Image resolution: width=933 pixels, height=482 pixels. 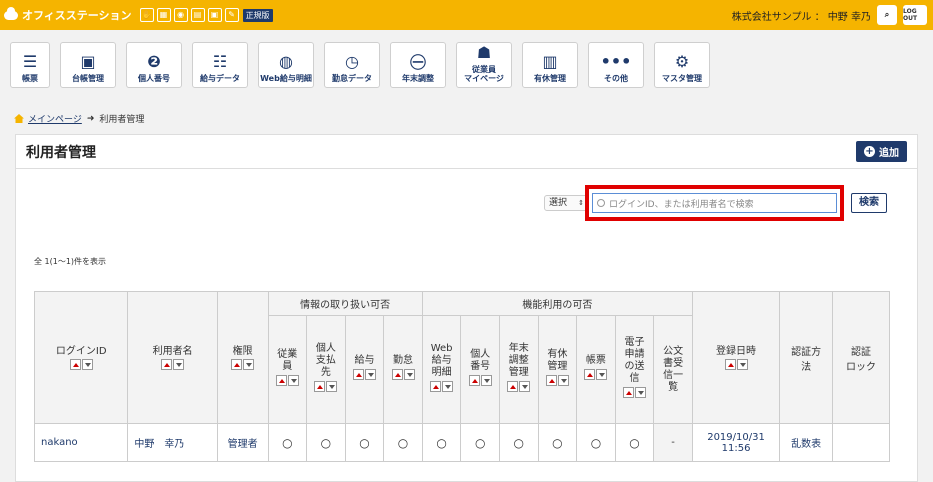 I want to click on col-label: 個人 支払 先, so click(x=325, y=360).